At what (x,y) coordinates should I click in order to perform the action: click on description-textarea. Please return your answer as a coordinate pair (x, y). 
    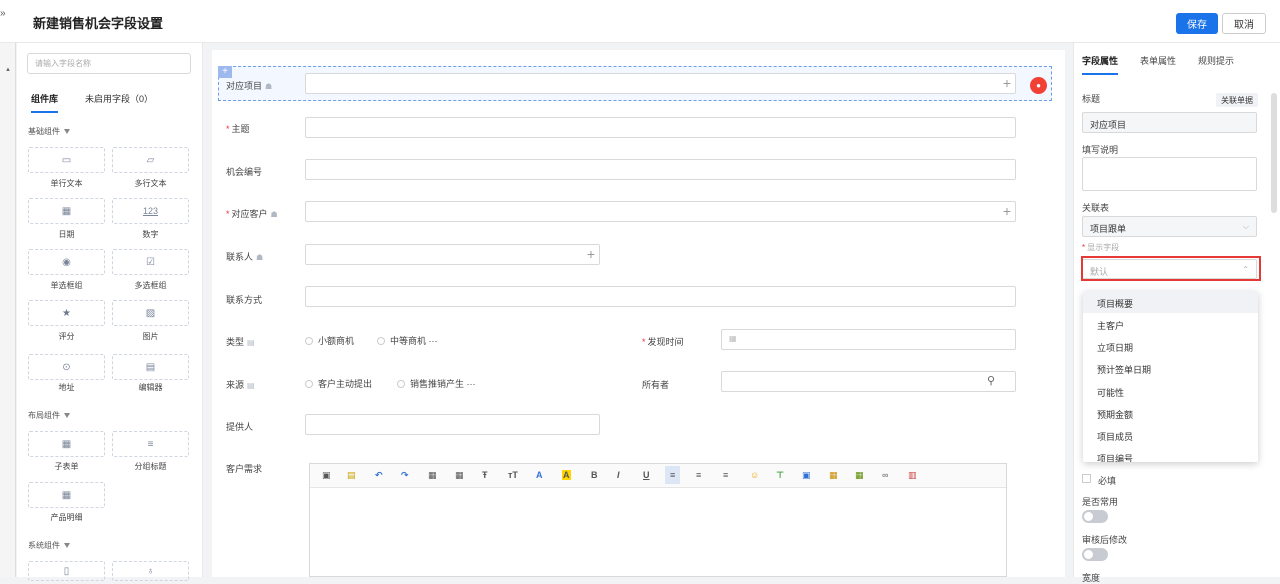
    Looking at the image, I should click on (1169, 174).